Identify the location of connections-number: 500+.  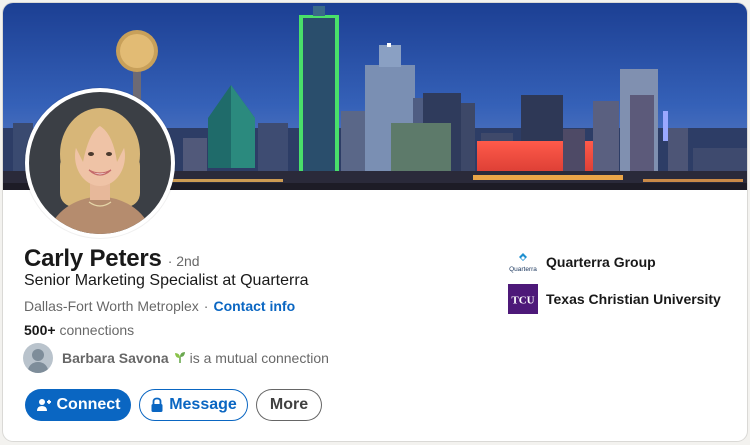
(40, 330).